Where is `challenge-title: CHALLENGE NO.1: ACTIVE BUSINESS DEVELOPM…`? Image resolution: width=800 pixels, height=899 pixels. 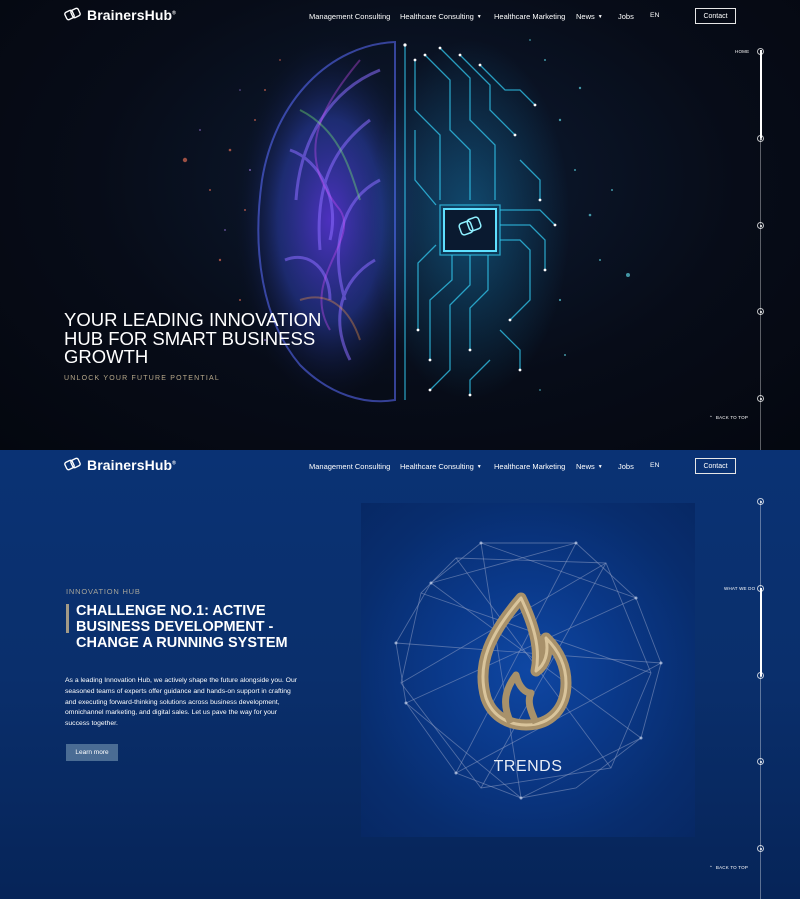
challenge-title: CHALLENGE NO.1: ACTIVE BUSINESS DEVELOPM… is located at coordinates (182, 627).